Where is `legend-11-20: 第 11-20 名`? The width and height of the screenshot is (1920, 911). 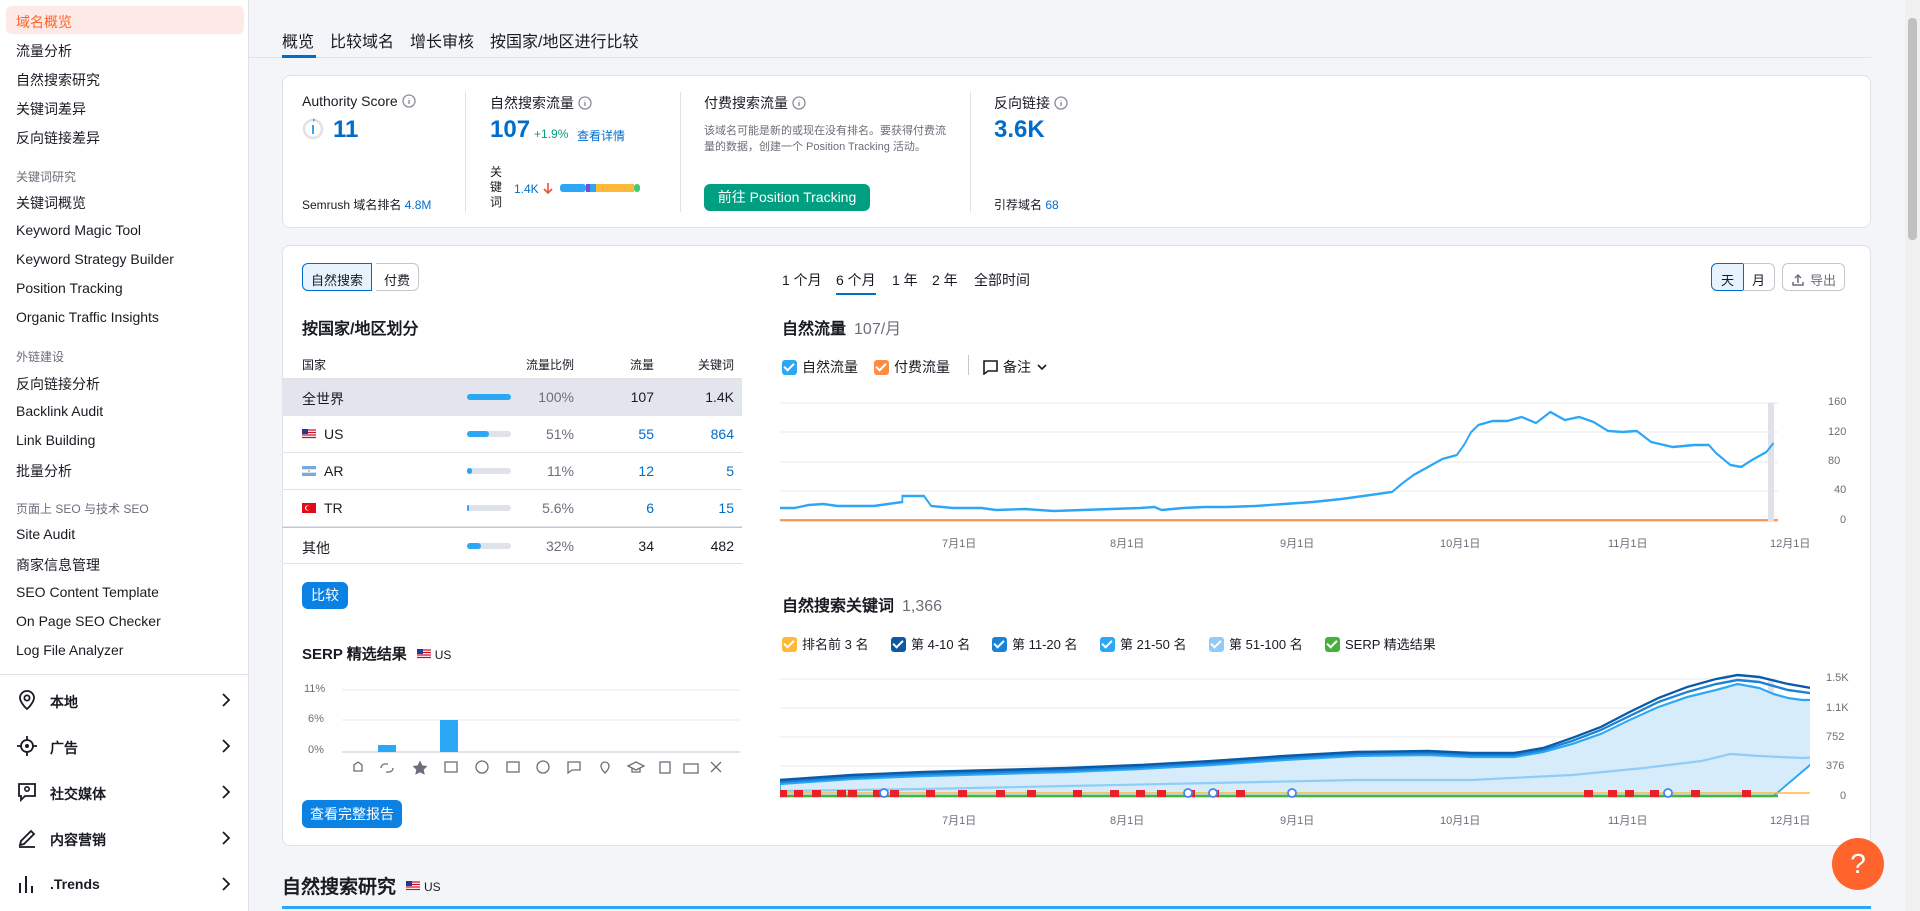
legend-11-20: 第 11-20 名 is located at coordinates (1035, 643).